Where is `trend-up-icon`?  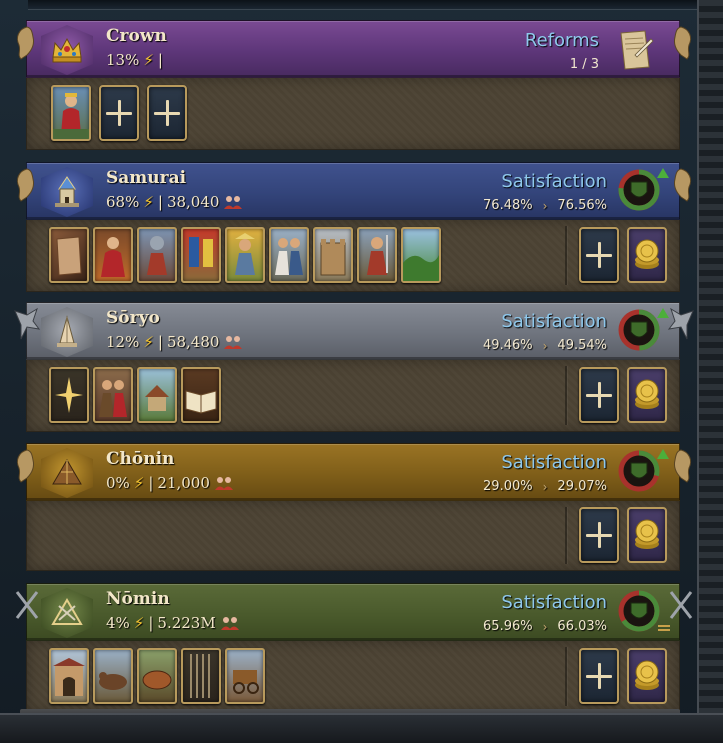 trend-up-icon is located at coordinates (663, 454).